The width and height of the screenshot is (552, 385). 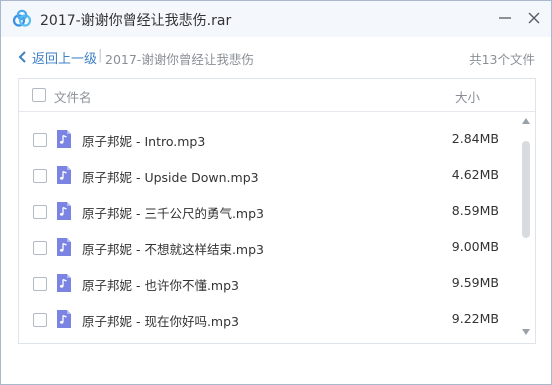 What do you see at coordinates (276, 57) in the screenshot?
I see `navigation-bar: 返回上一级 | 2017-谢谢你曾经让我悲伤 共13个文件` at bounding box center [276, 57].